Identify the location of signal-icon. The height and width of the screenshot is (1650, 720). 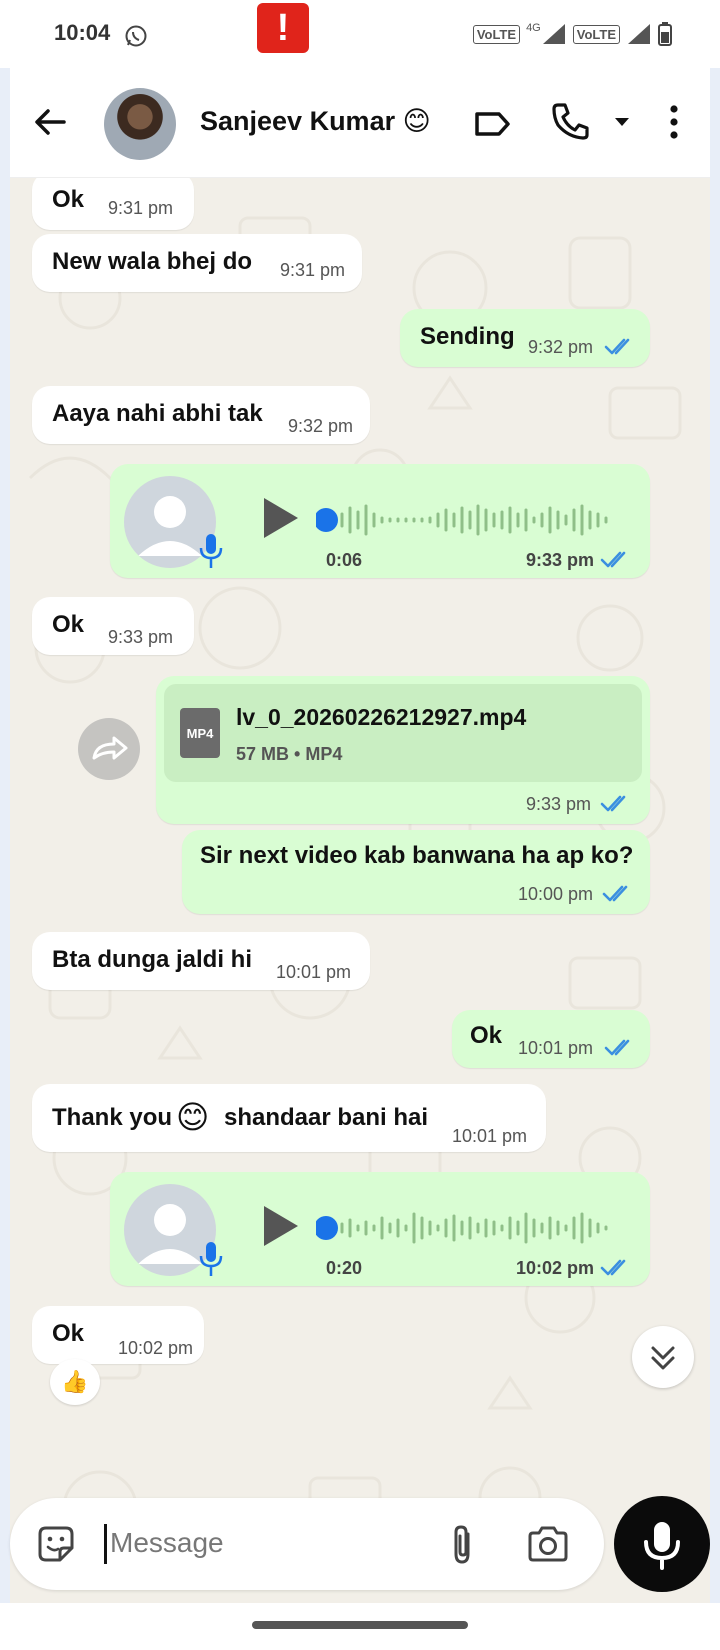
(553, 34).